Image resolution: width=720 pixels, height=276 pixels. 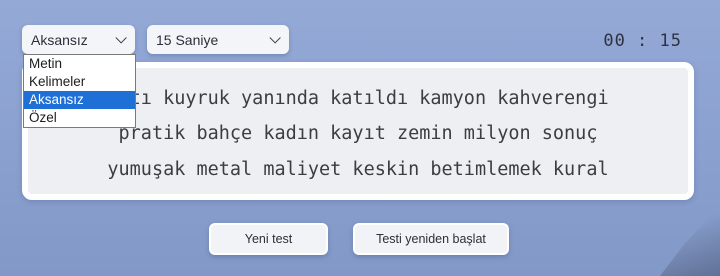 I want to click on new-test-button: Yeni test, so click(x=268, y=239).